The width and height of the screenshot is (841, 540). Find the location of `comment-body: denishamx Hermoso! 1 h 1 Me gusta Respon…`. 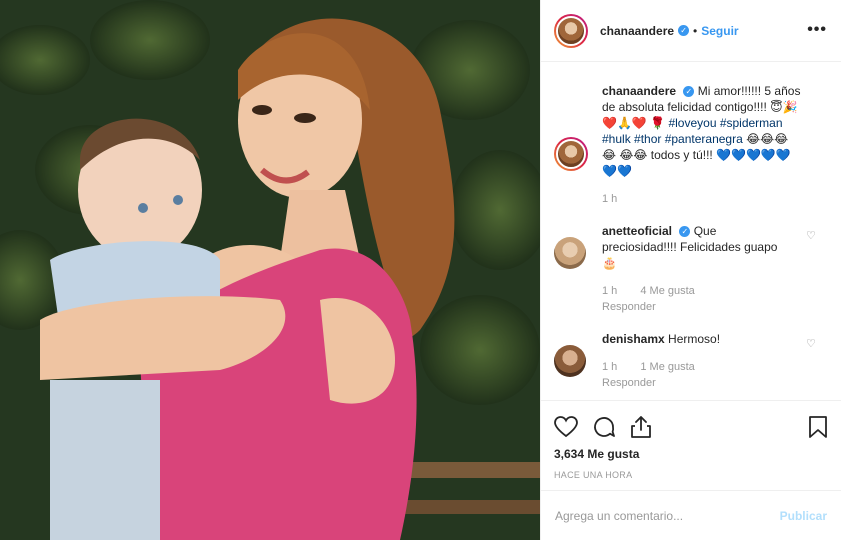

comment-body: denishamx Hermoso! 1 h 1 Me gusta Respon… is located at coordinates (692, 361).